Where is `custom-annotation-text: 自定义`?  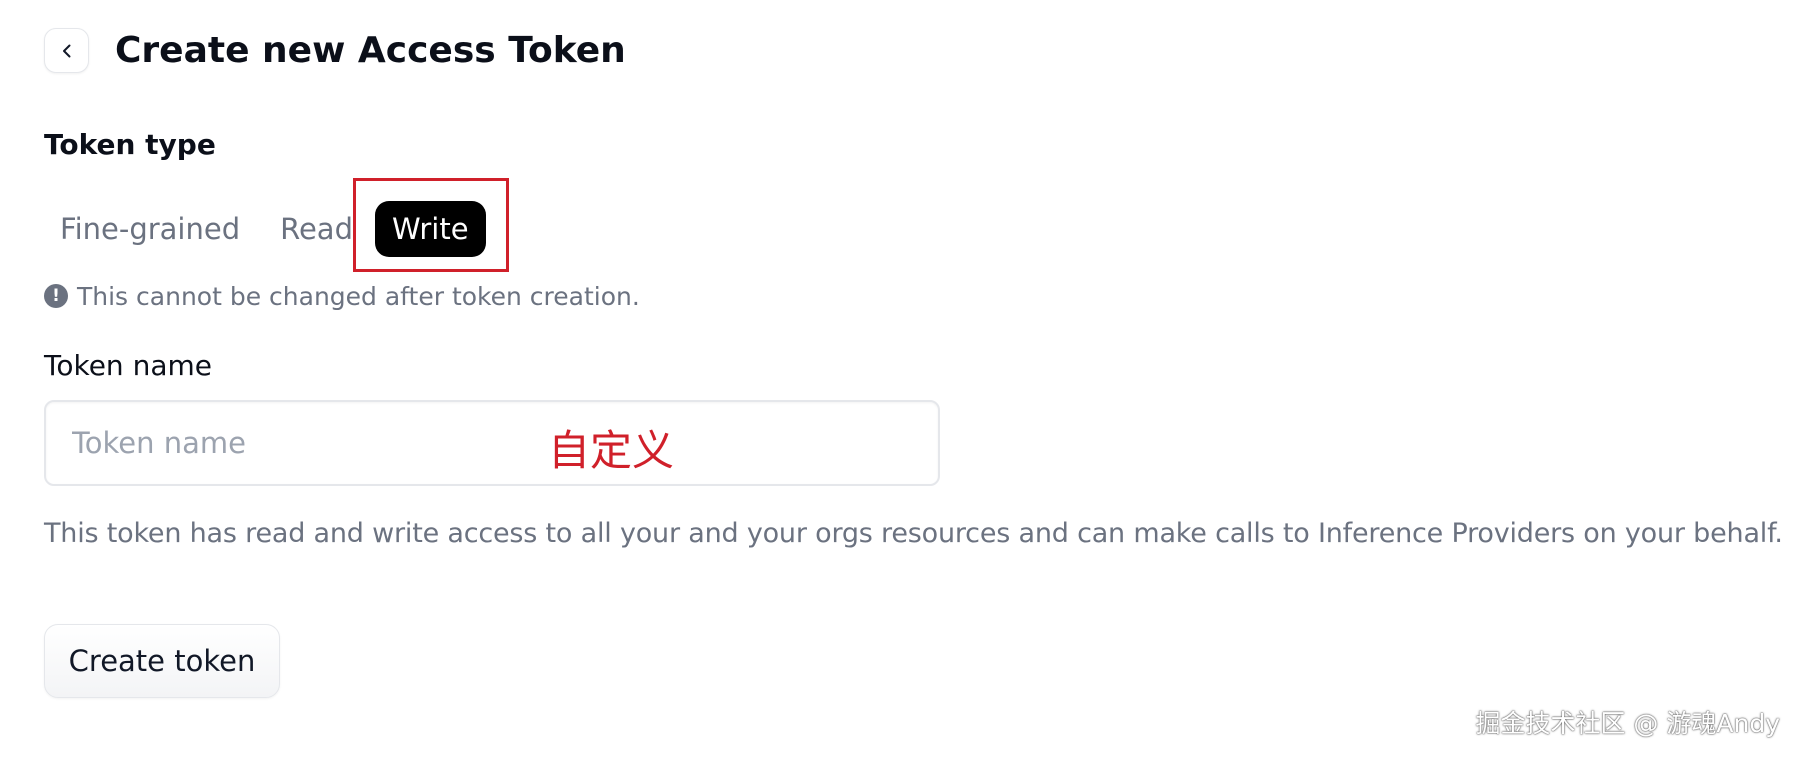 custom-annotation-text: 自定义 is located at coordinates (611, 450).